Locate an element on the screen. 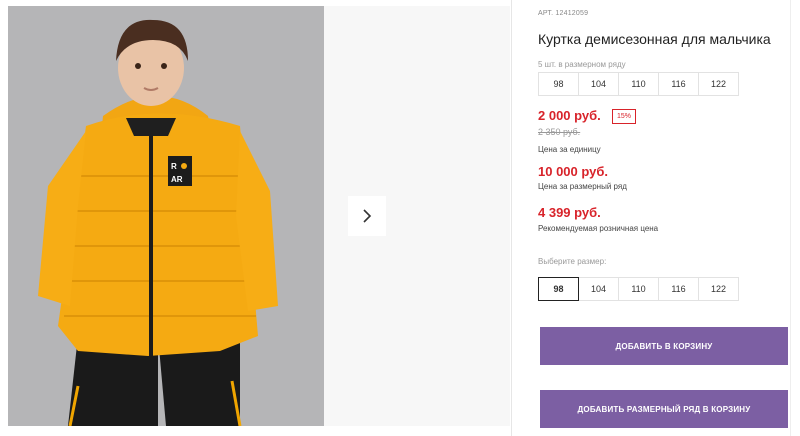 This screenshot has height=436, width=800. add-to-cart-button: ДОБАВИТЬ В КОРЗИНУ is located at coordinates (664, 346).